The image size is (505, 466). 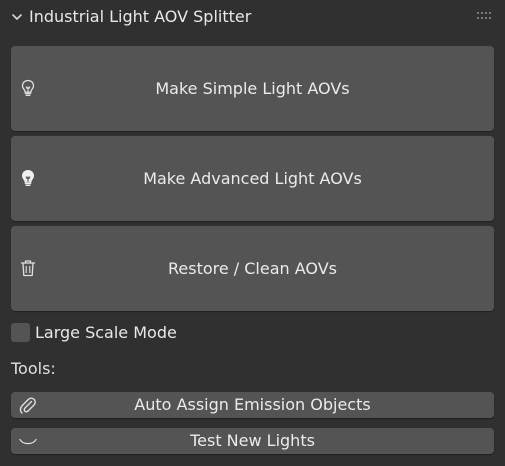 I want to click on make-advanced-light-aovs-label: Make Advanced Light AOVs, so click(x=252, y=178).